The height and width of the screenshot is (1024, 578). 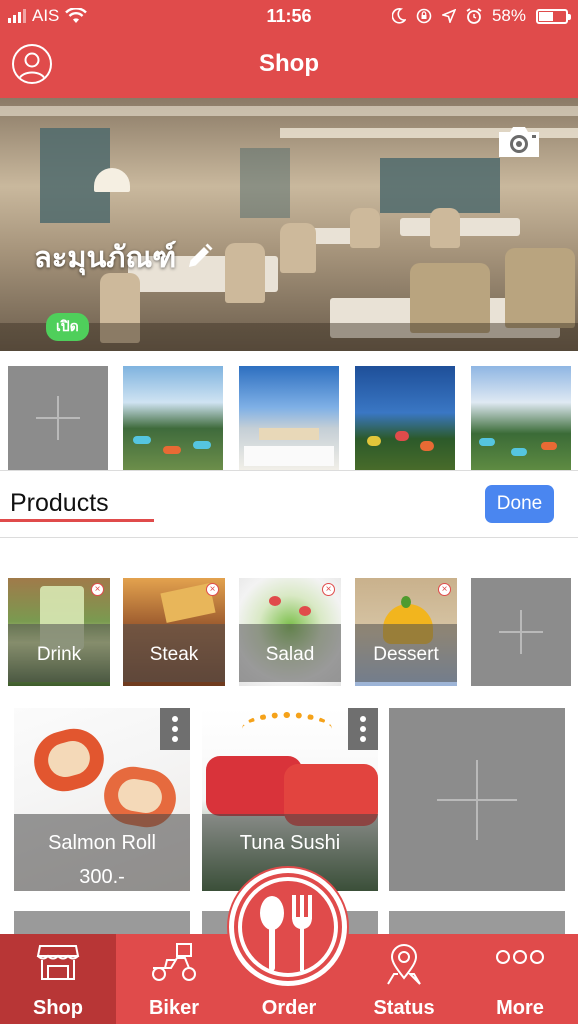 I want to click on add-category-button, so click(x=521, y=632).